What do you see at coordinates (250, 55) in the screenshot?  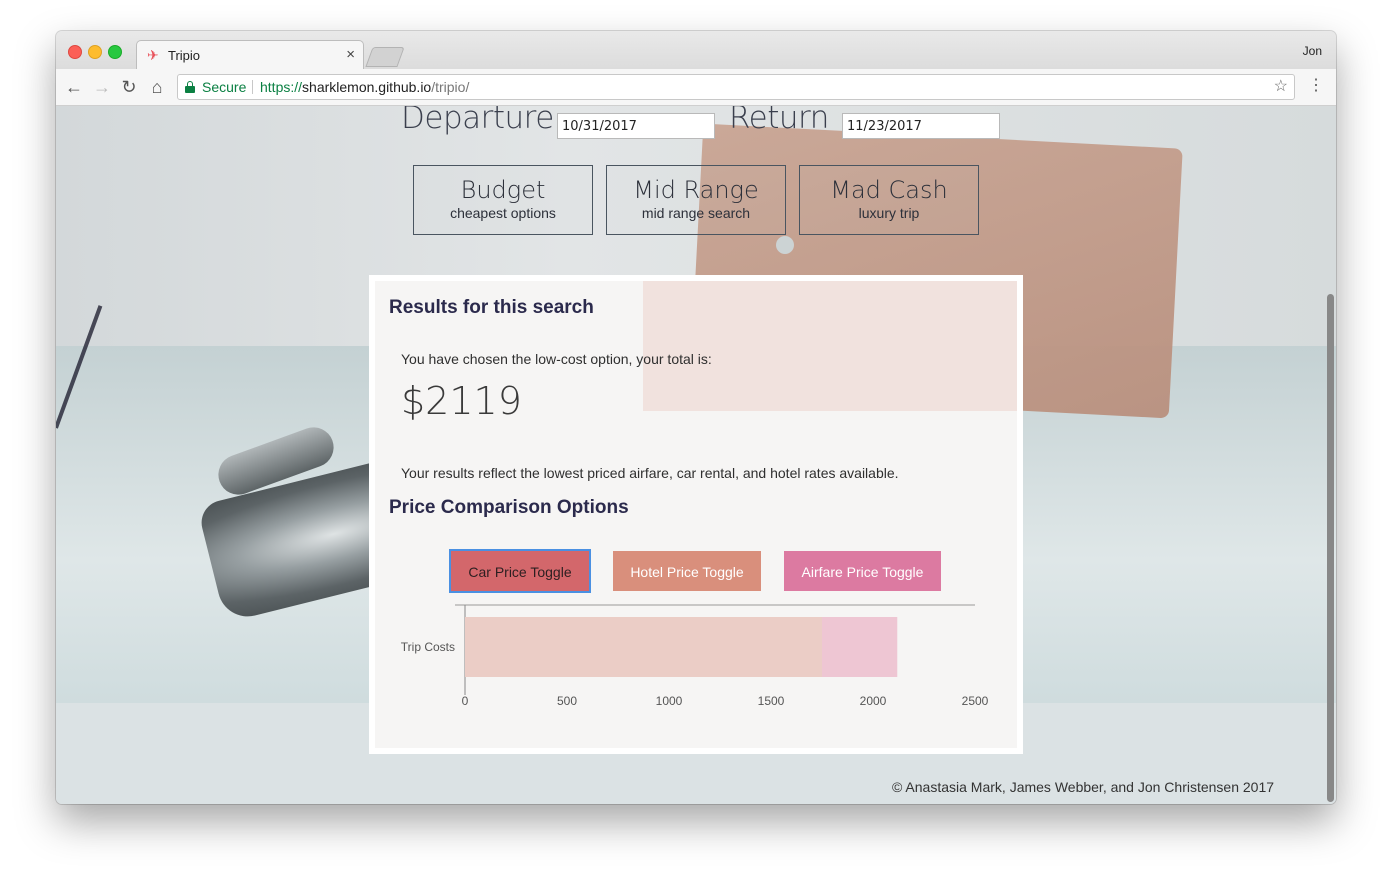 I see `browser-tab: ✈ Tripio ×` at bounding box center [250, 55].